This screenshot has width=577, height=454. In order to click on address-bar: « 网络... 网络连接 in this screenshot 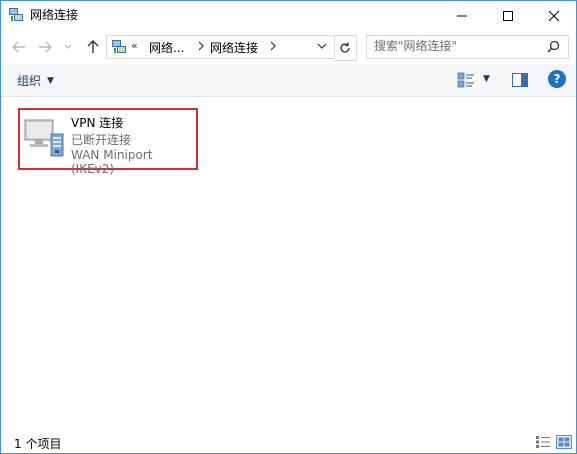, I will do `click(220, 47)`.